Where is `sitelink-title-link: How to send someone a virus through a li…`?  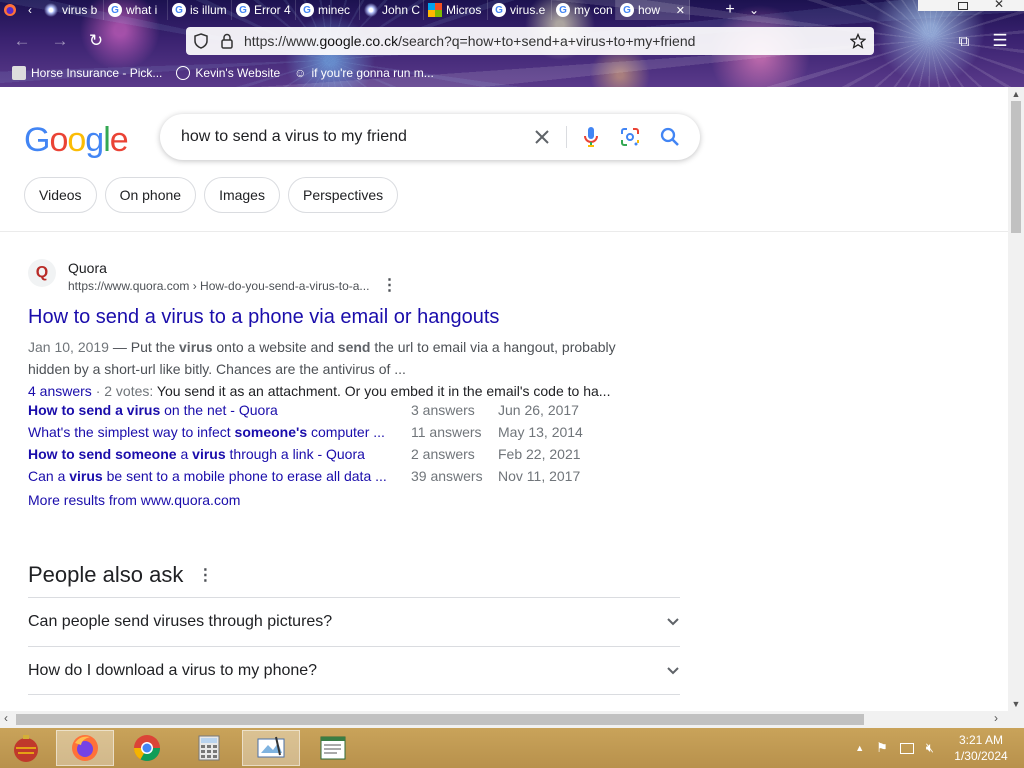 sitelink-title-link: How to send someone a virus through a li… is located at coordinates (196, 454).